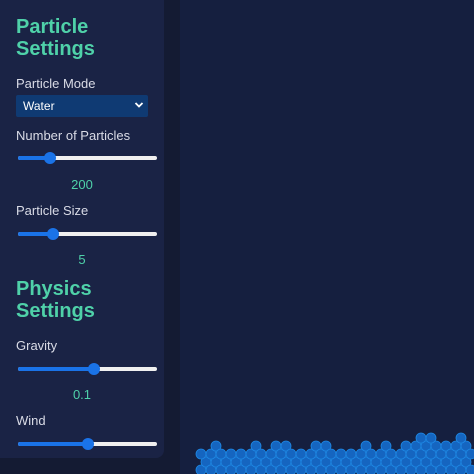 The width and height of the screenshot is (474, 474). What do you see at coordinates (52, 210) in the screenshot?
I see `particle-size-label: Particle Size` at bounding box center [52, 210].